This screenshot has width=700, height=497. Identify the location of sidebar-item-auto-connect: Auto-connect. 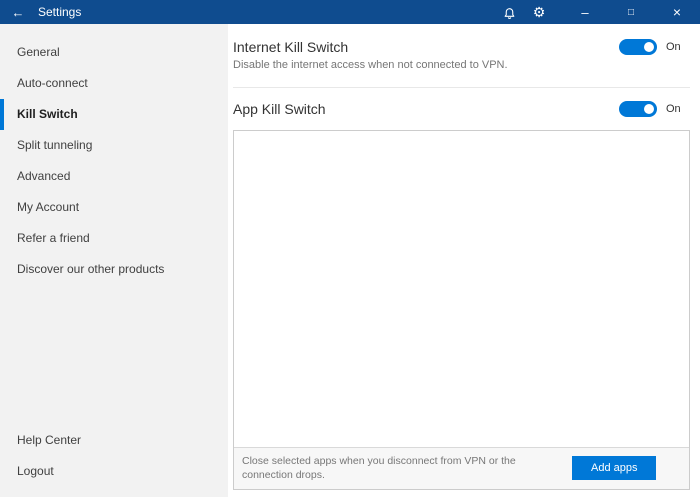
(114, 83).